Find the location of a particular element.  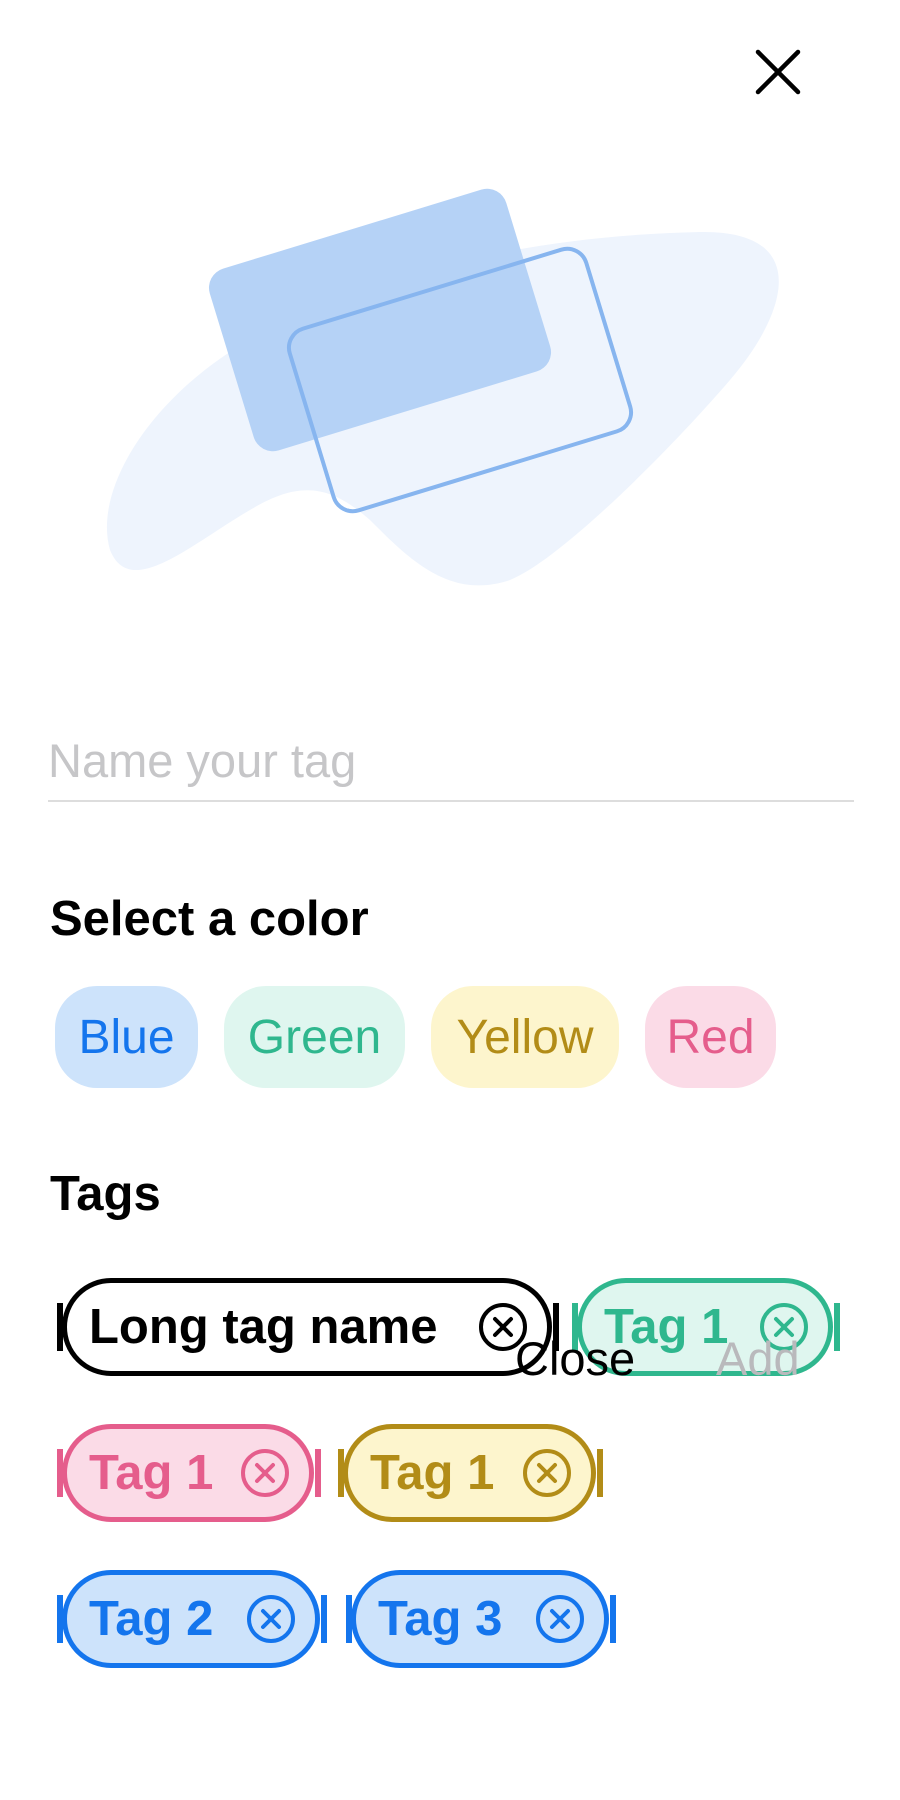

tag-chip-tag-1-red: Tag 1 is located at coordinates (189, 1473).